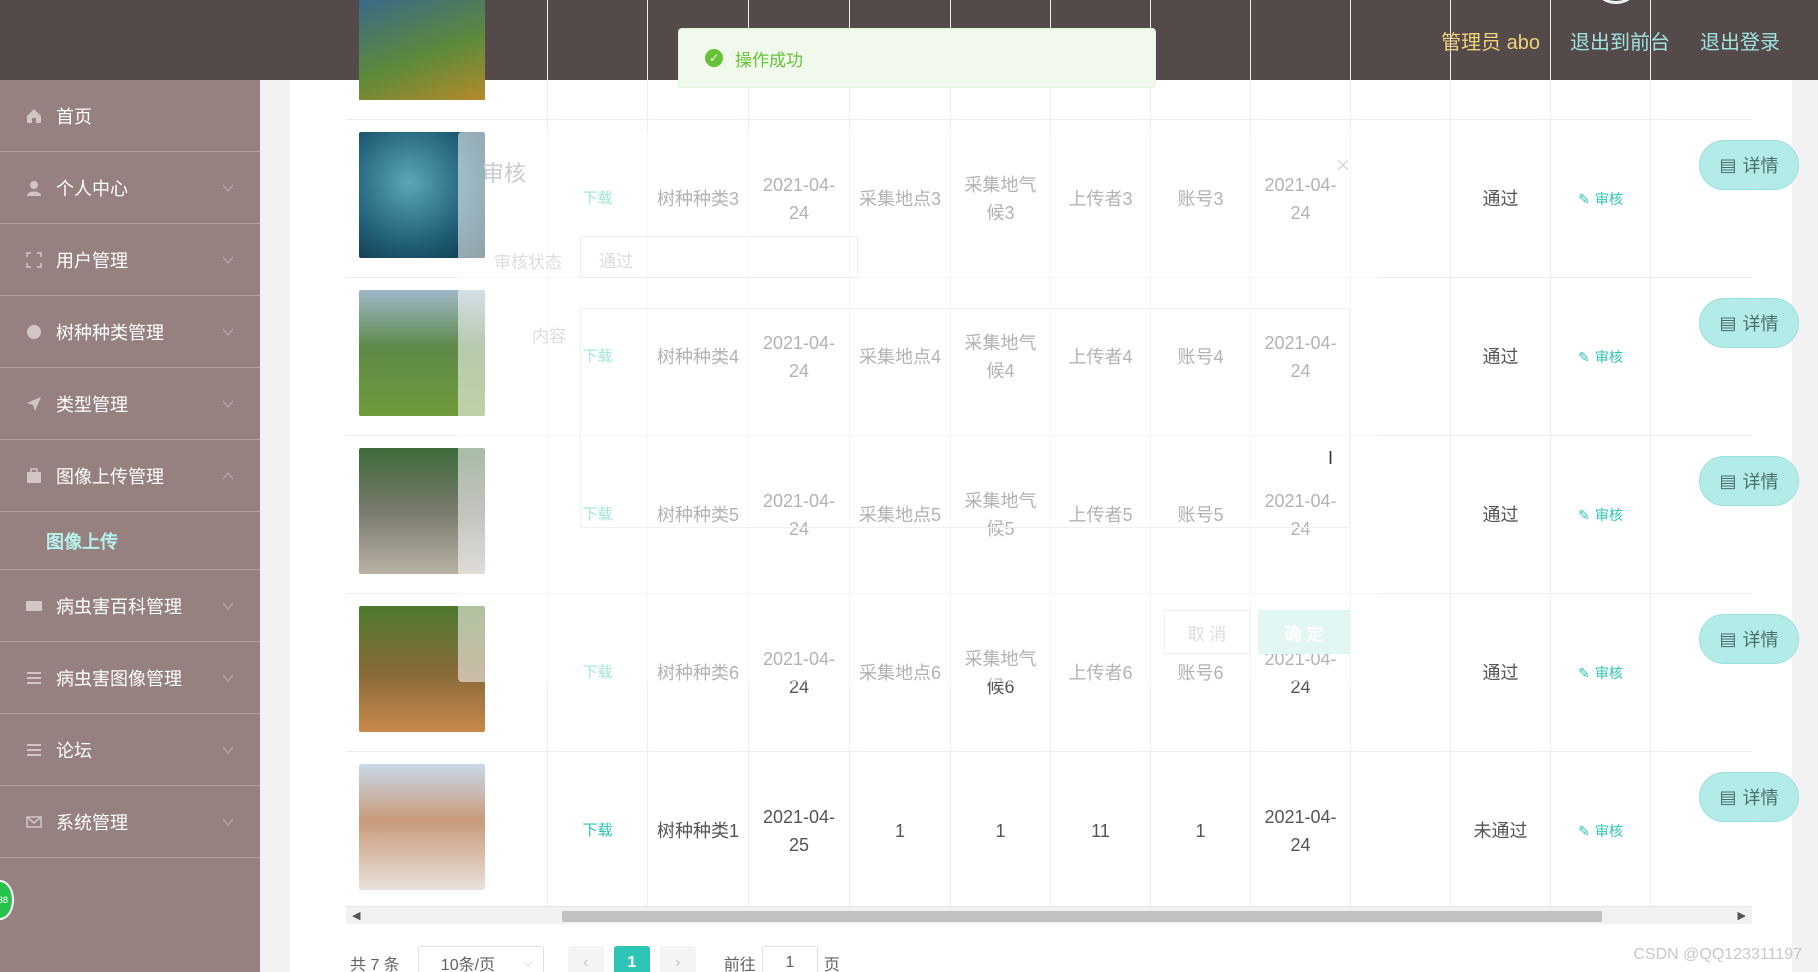  Describe the element at coordinates (130, 541) in the screenshot. I see `sidebar-subitem-image-upload: 图像上传` at that location.